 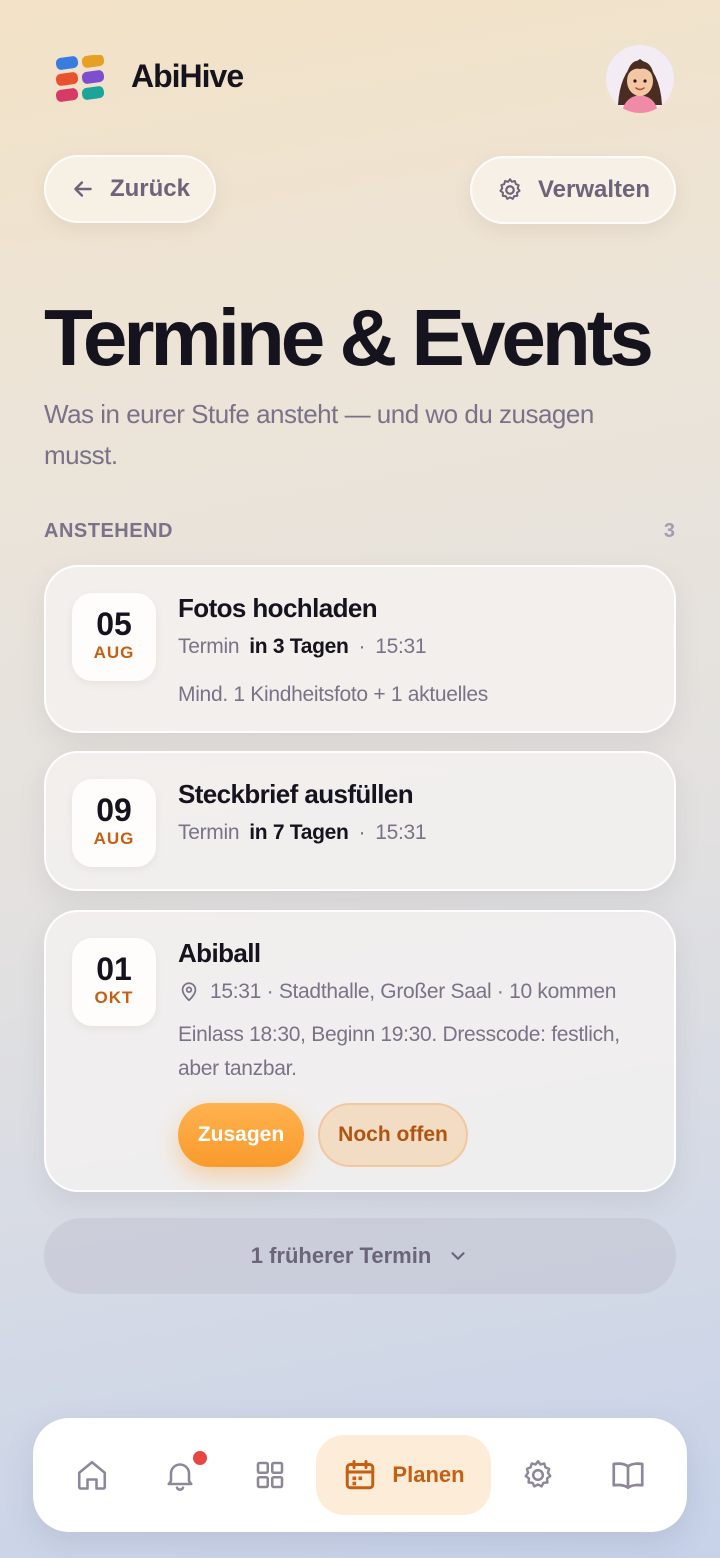 I want to click on event-title: Steckbrief ausfüllen, so click(x=296, y=794).